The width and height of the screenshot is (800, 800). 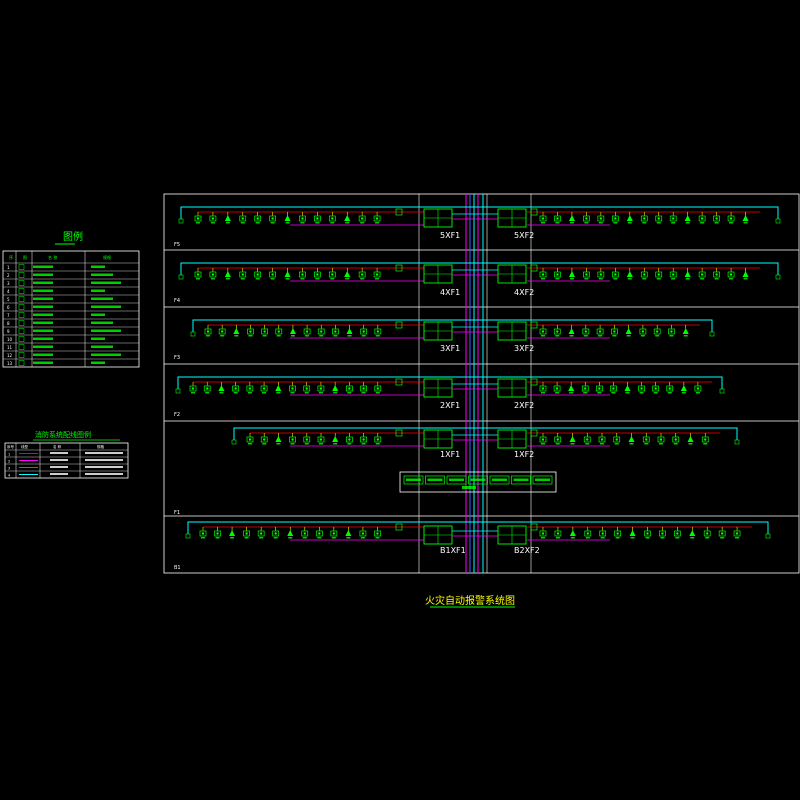 What do you see at coordinates (527, 550) in the screenshot?
I see `panel-label: B2XF2` at bounding box center [527, 550].